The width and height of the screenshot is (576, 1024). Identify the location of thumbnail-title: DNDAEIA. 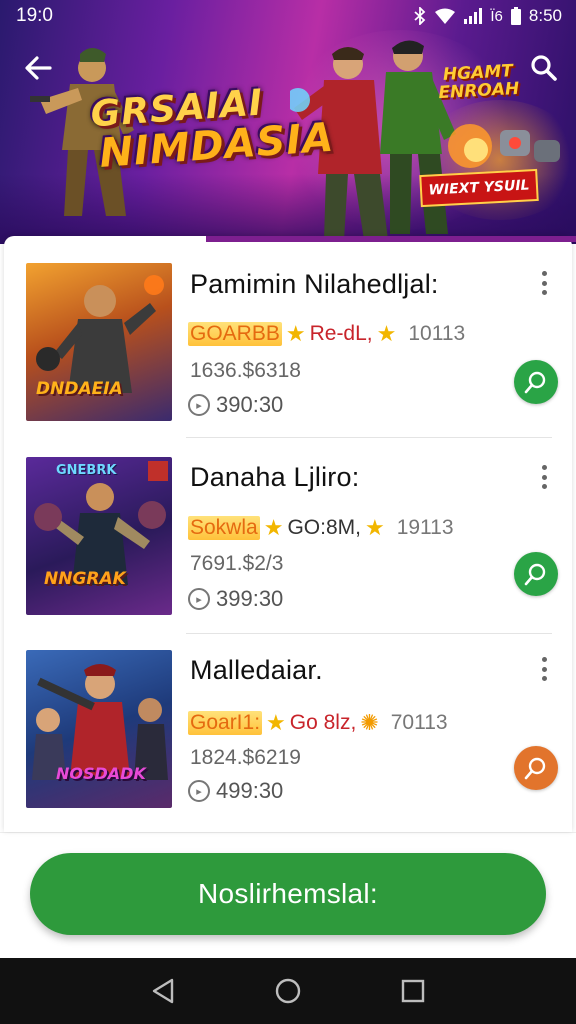
(79, 389).